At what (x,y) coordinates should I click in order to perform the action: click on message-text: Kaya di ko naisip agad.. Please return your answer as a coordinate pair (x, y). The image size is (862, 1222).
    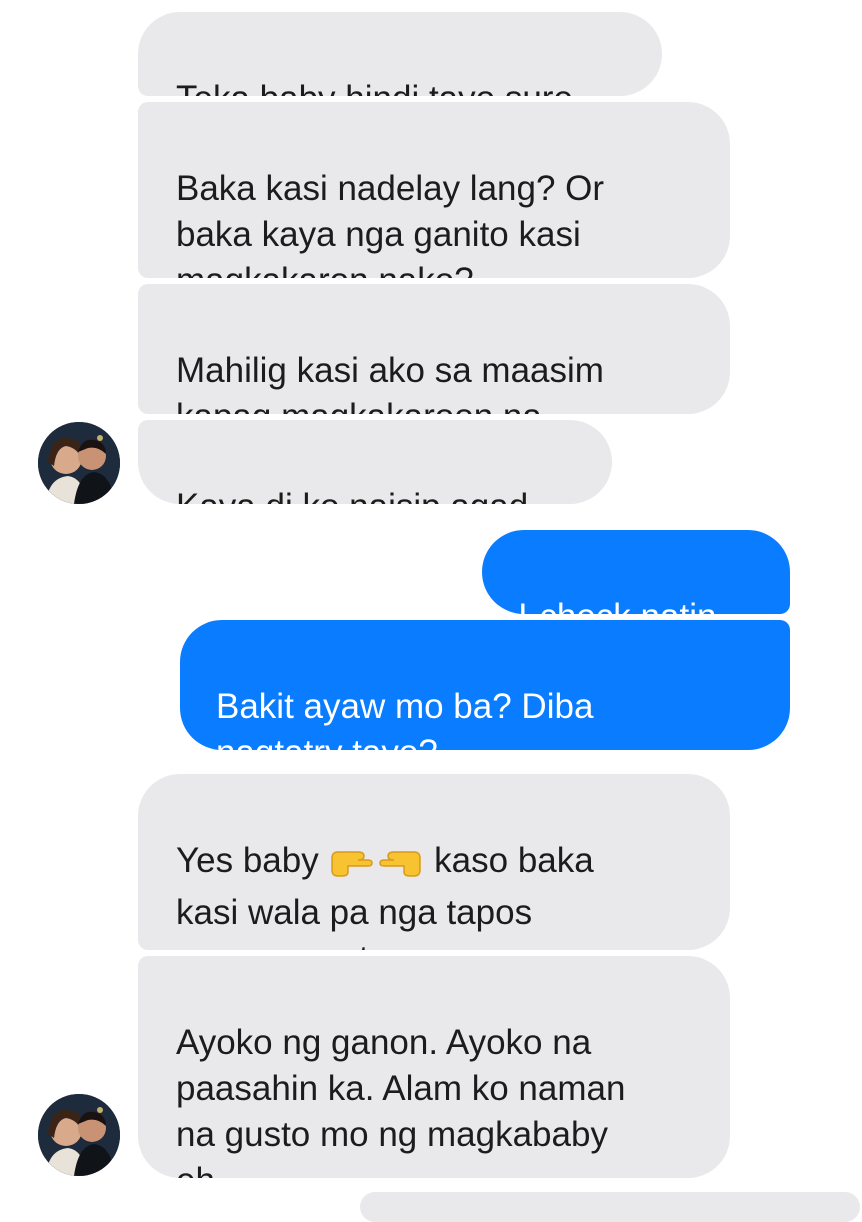
    Looking at the image, I should click on (357, 495).